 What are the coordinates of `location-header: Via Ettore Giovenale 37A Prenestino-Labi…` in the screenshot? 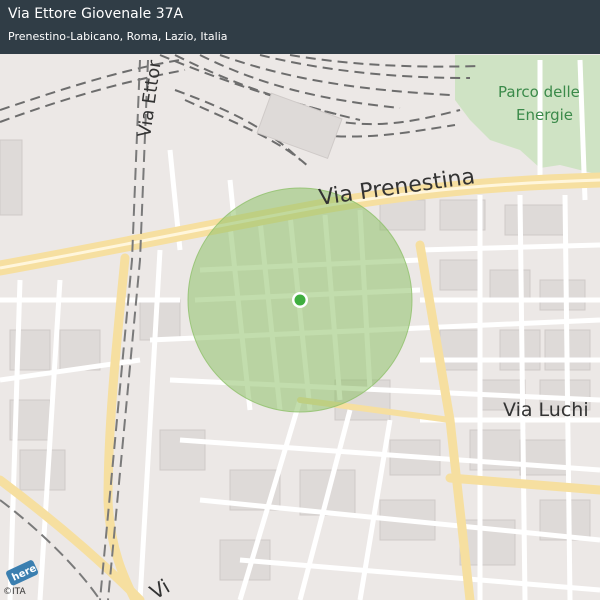 It's located at (300, 27).